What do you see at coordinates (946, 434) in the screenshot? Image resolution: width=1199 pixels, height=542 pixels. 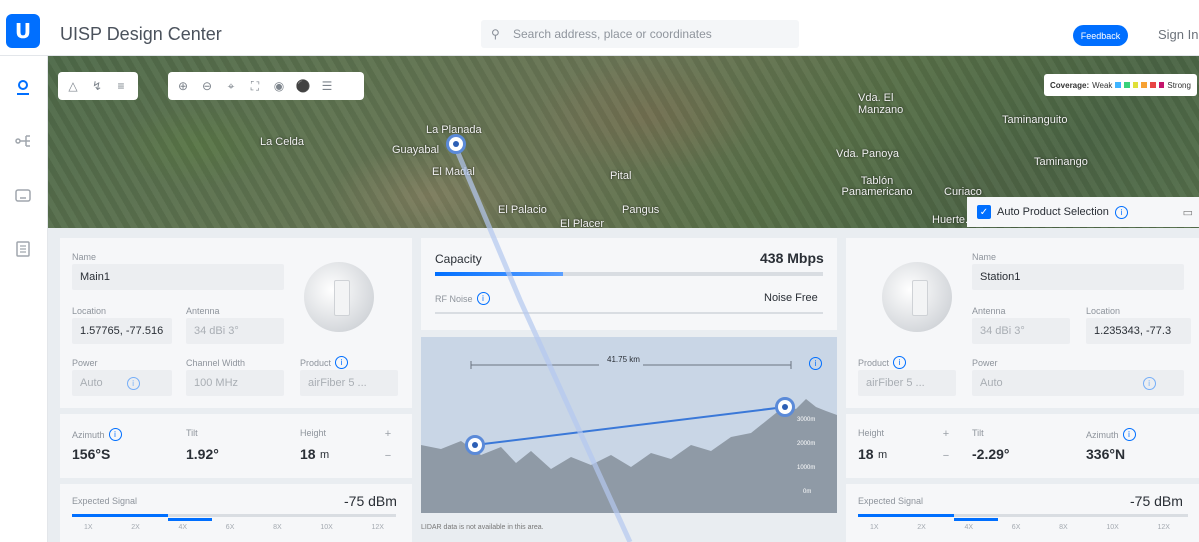 I see `station-height-increase: +` at bounding box center [946, 434].